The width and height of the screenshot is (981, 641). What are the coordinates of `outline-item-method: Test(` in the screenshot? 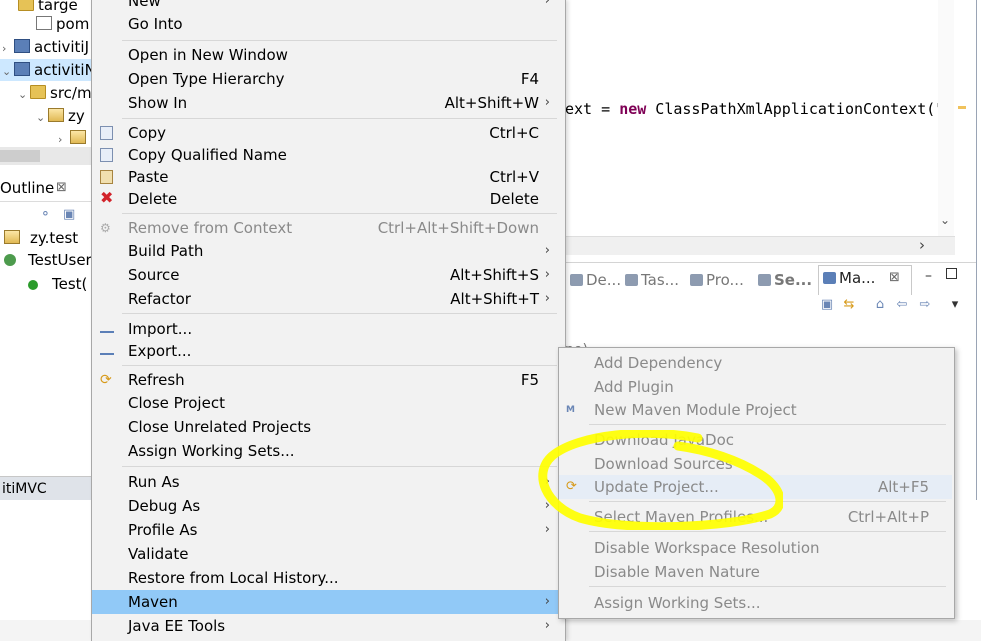 It's located at (57, 284).